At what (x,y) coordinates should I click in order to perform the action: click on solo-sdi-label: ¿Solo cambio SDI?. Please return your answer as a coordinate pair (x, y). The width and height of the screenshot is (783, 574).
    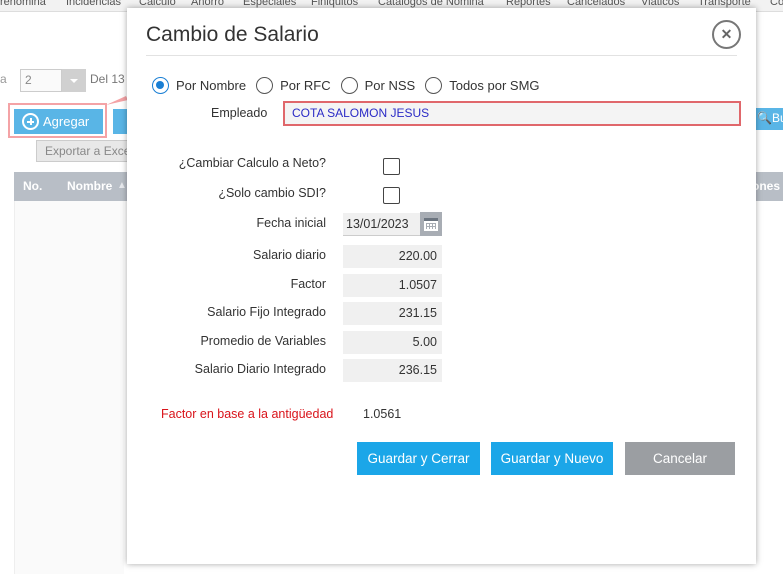
    Looking at the image, I should click on (272, 193).